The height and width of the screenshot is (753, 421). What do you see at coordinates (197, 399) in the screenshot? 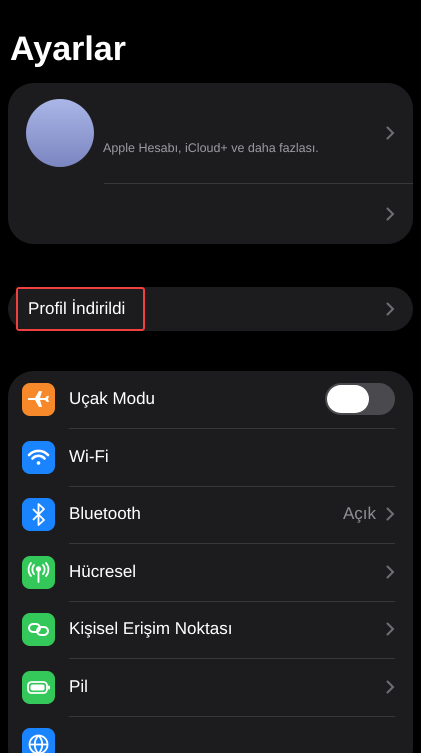
I see `setting-label: Uçak Modu` at bounding box center [197, 399].